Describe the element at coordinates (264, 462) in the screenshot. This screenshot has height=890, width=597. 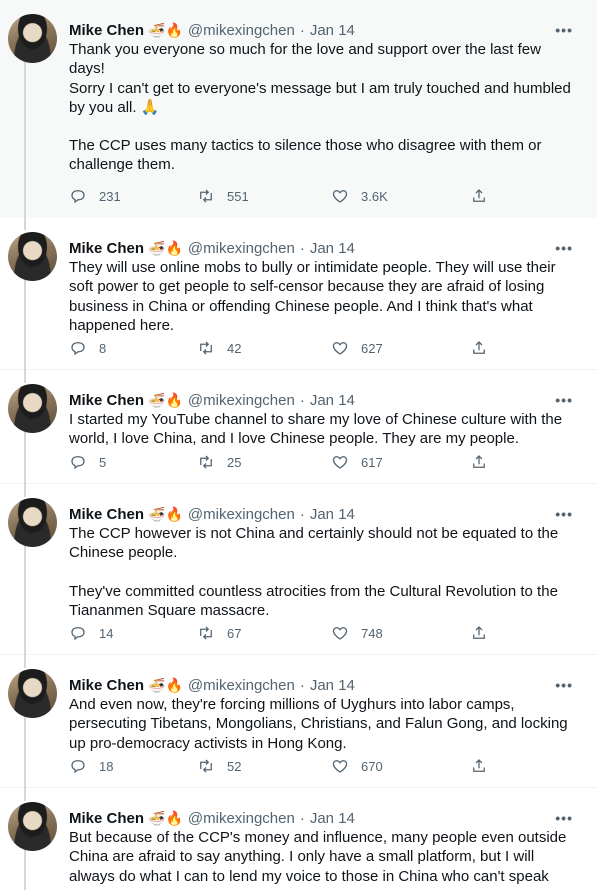
I see `retweet-button: 25` at that location.